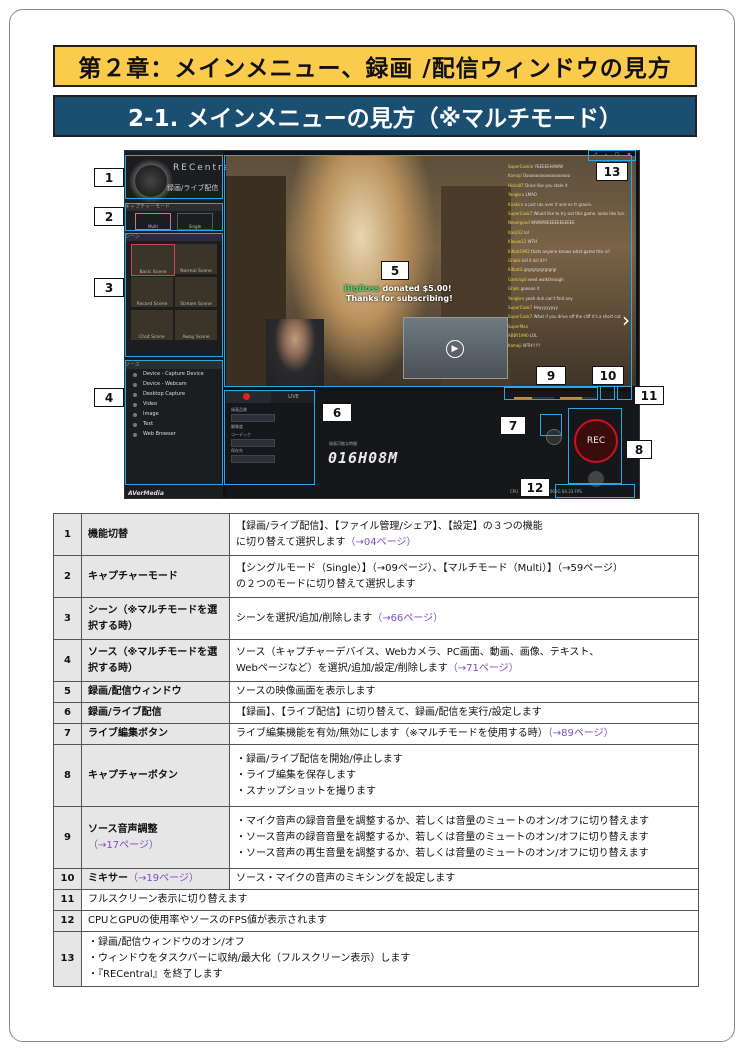  What do you see at coordinates (108, 878) in the screenshot?
I see `row-title-text: ミキサー` at bounding box center [108, 878].